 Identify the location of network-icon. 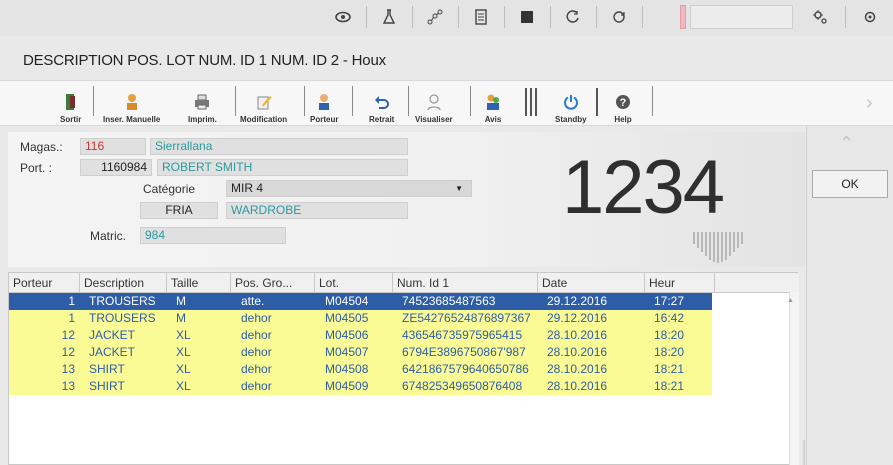
(435, 17).